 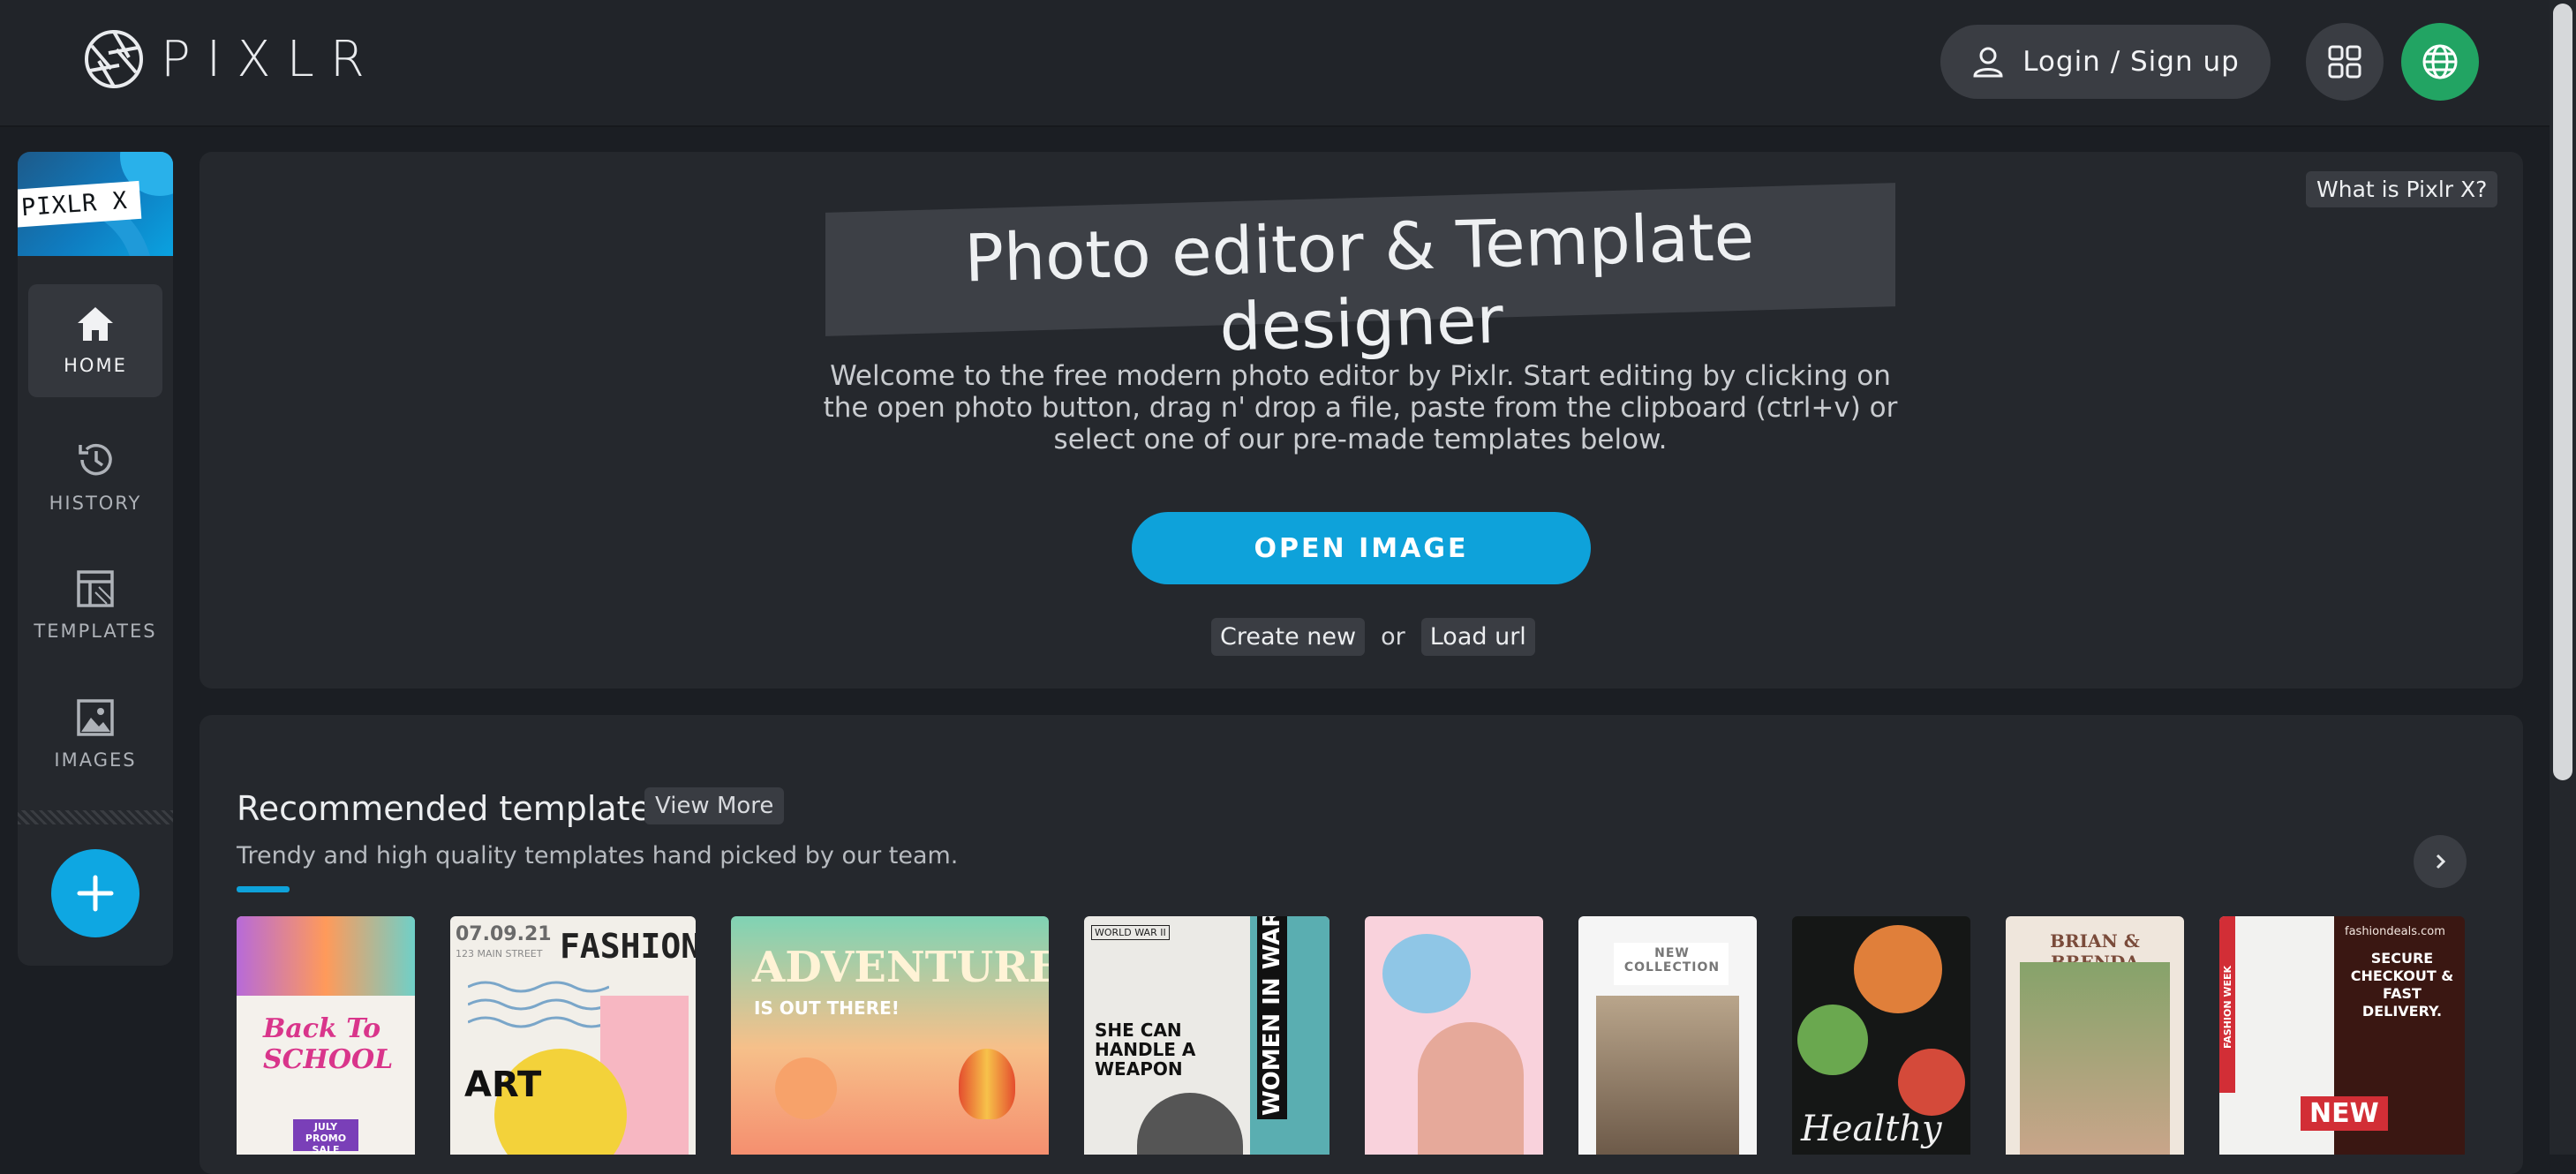 I want to click on next-templates-button, so click(x=2441, y=861).